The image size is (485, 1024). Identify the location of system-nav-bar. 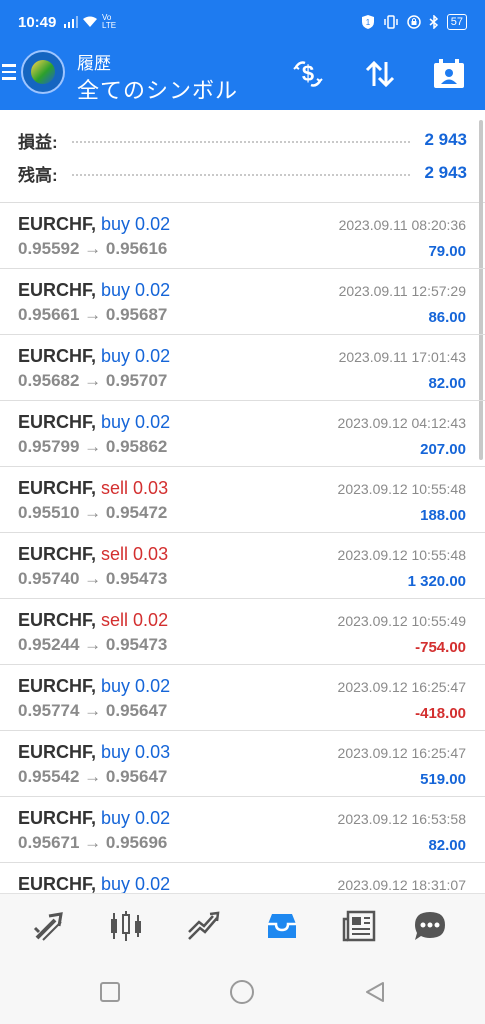
(242, 992).